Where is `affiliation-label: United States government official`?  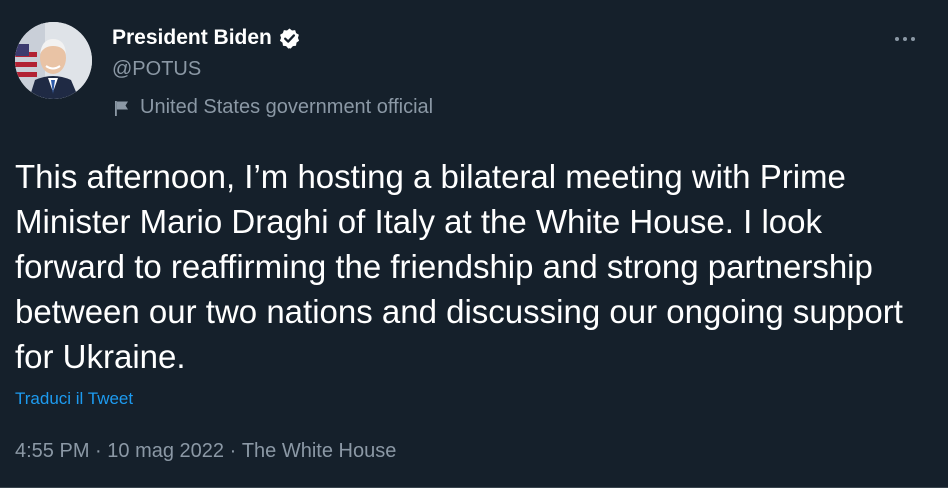 affiliation-label: United States government official is located at coordinates (272, 107).